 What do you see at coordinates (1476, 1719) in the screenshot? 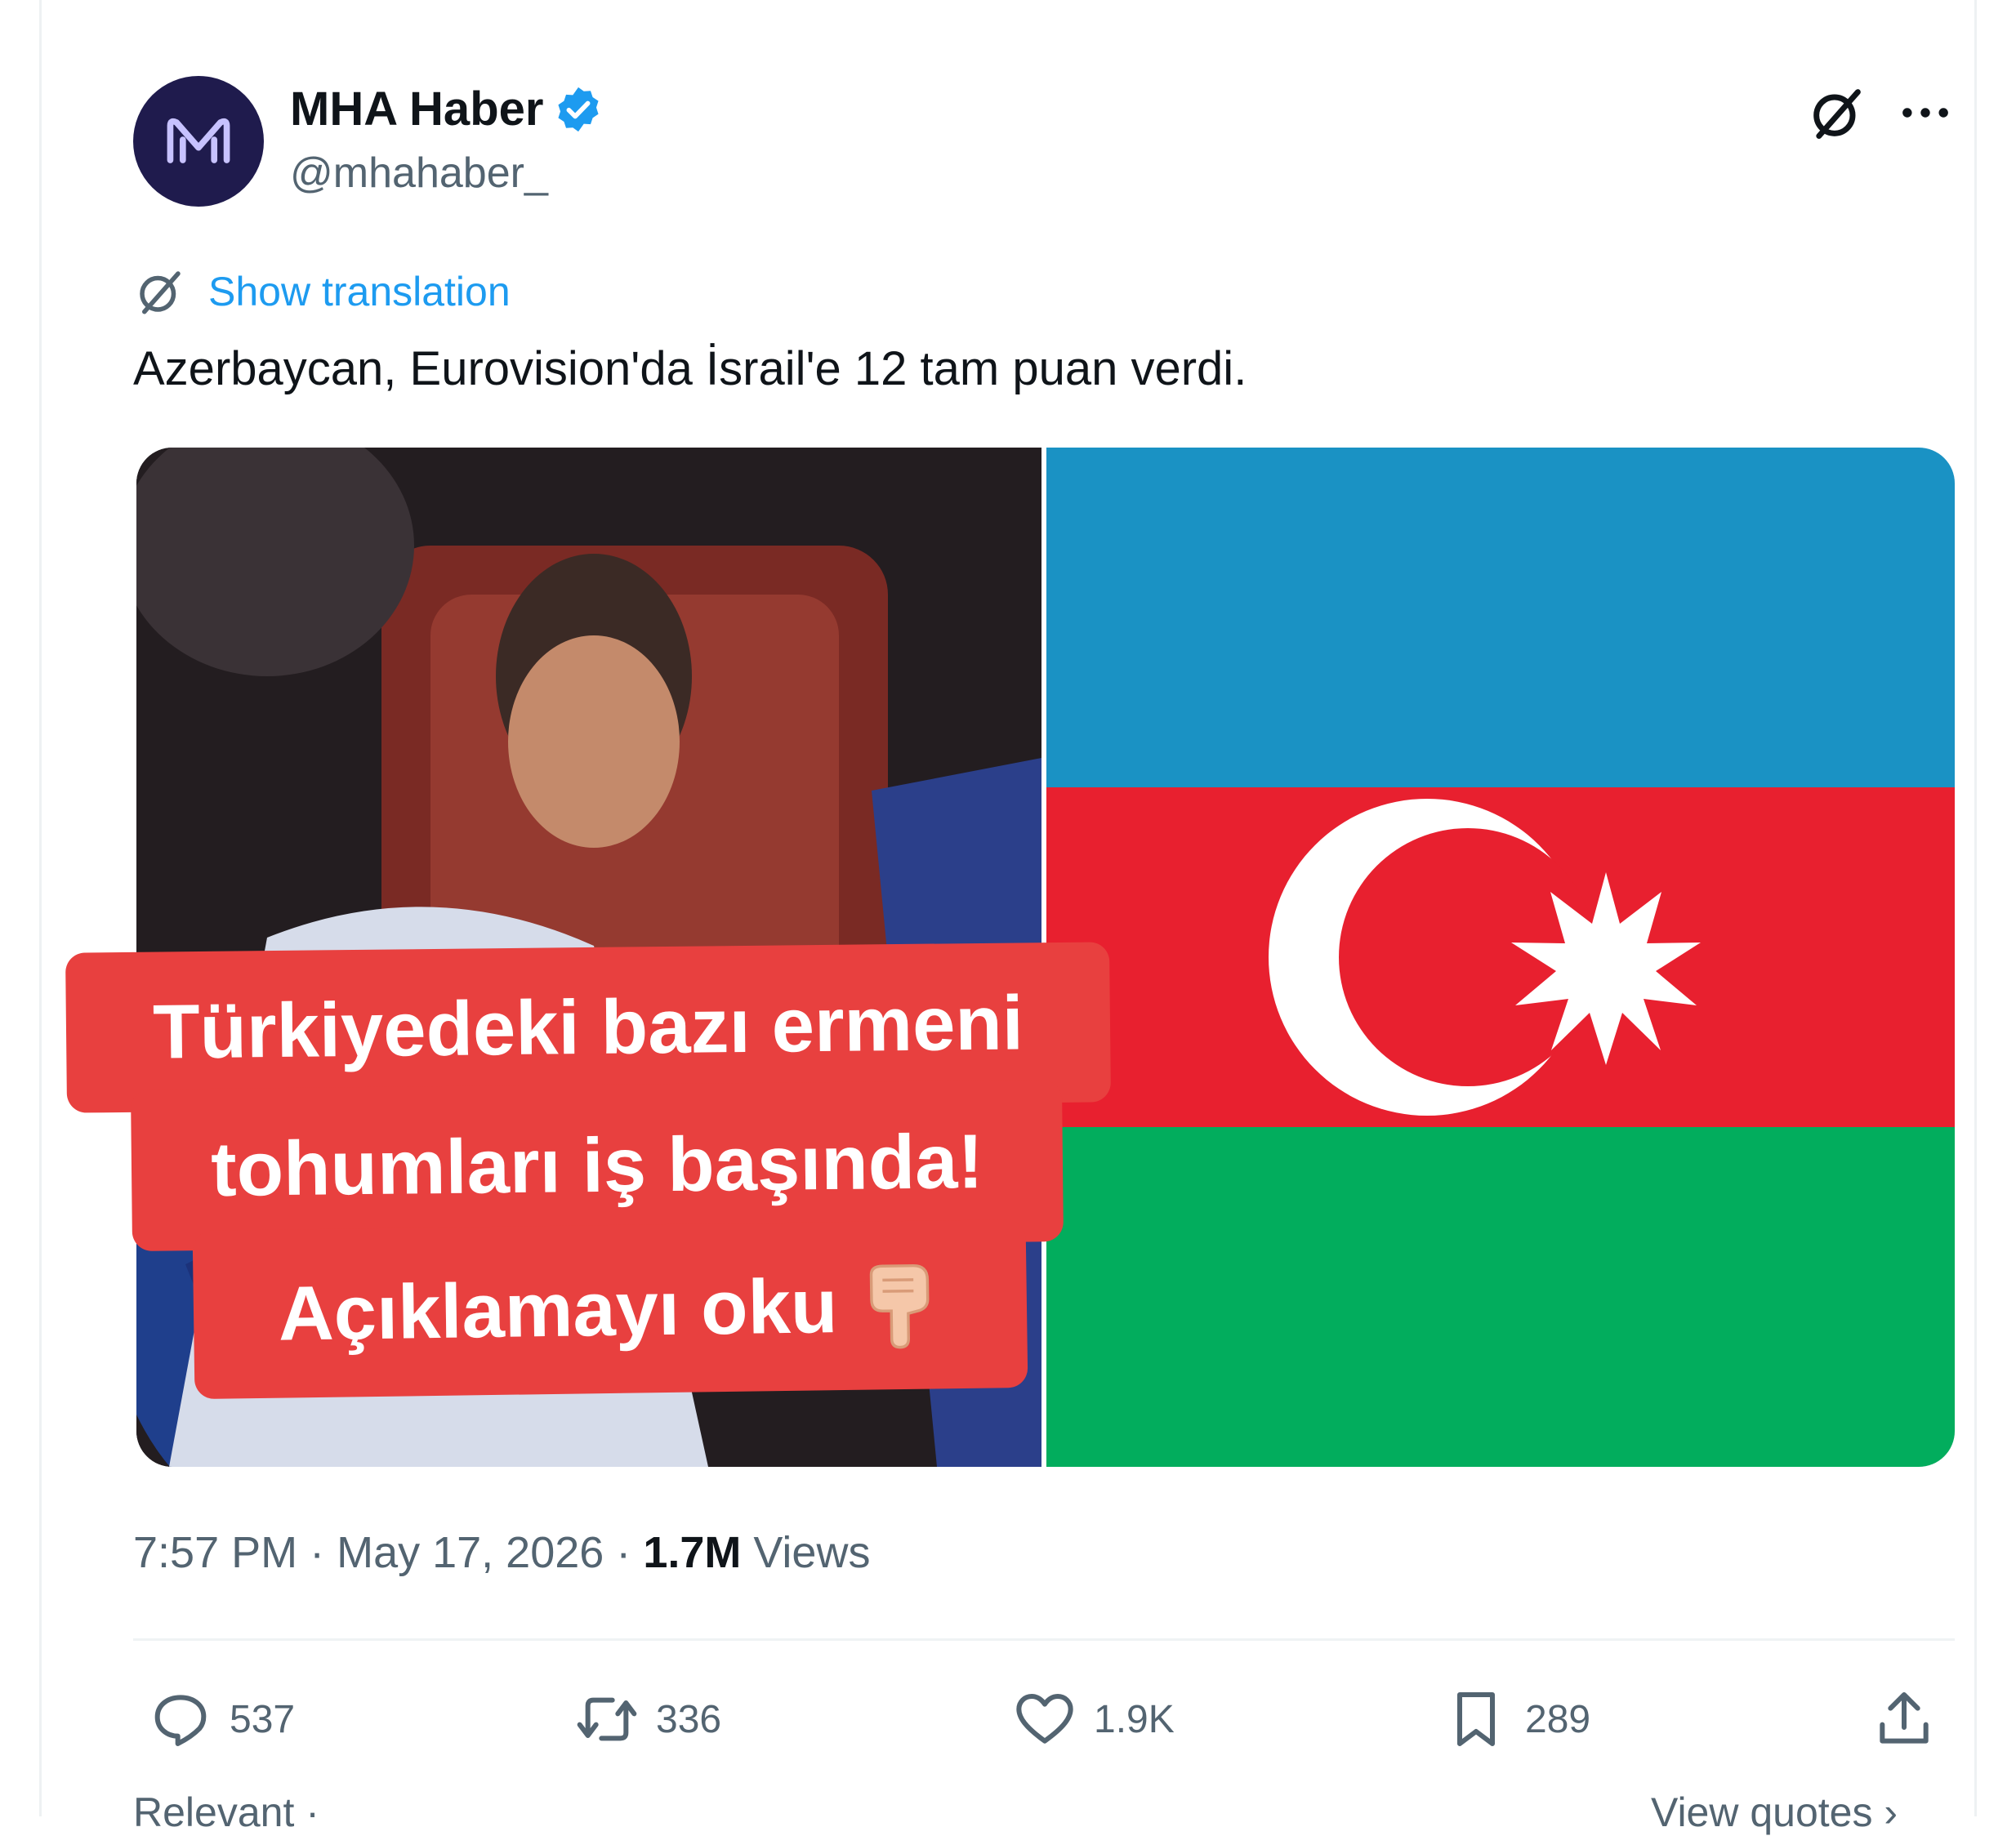
I see `bookmark-icon` at bounding box center [1476, 1719].